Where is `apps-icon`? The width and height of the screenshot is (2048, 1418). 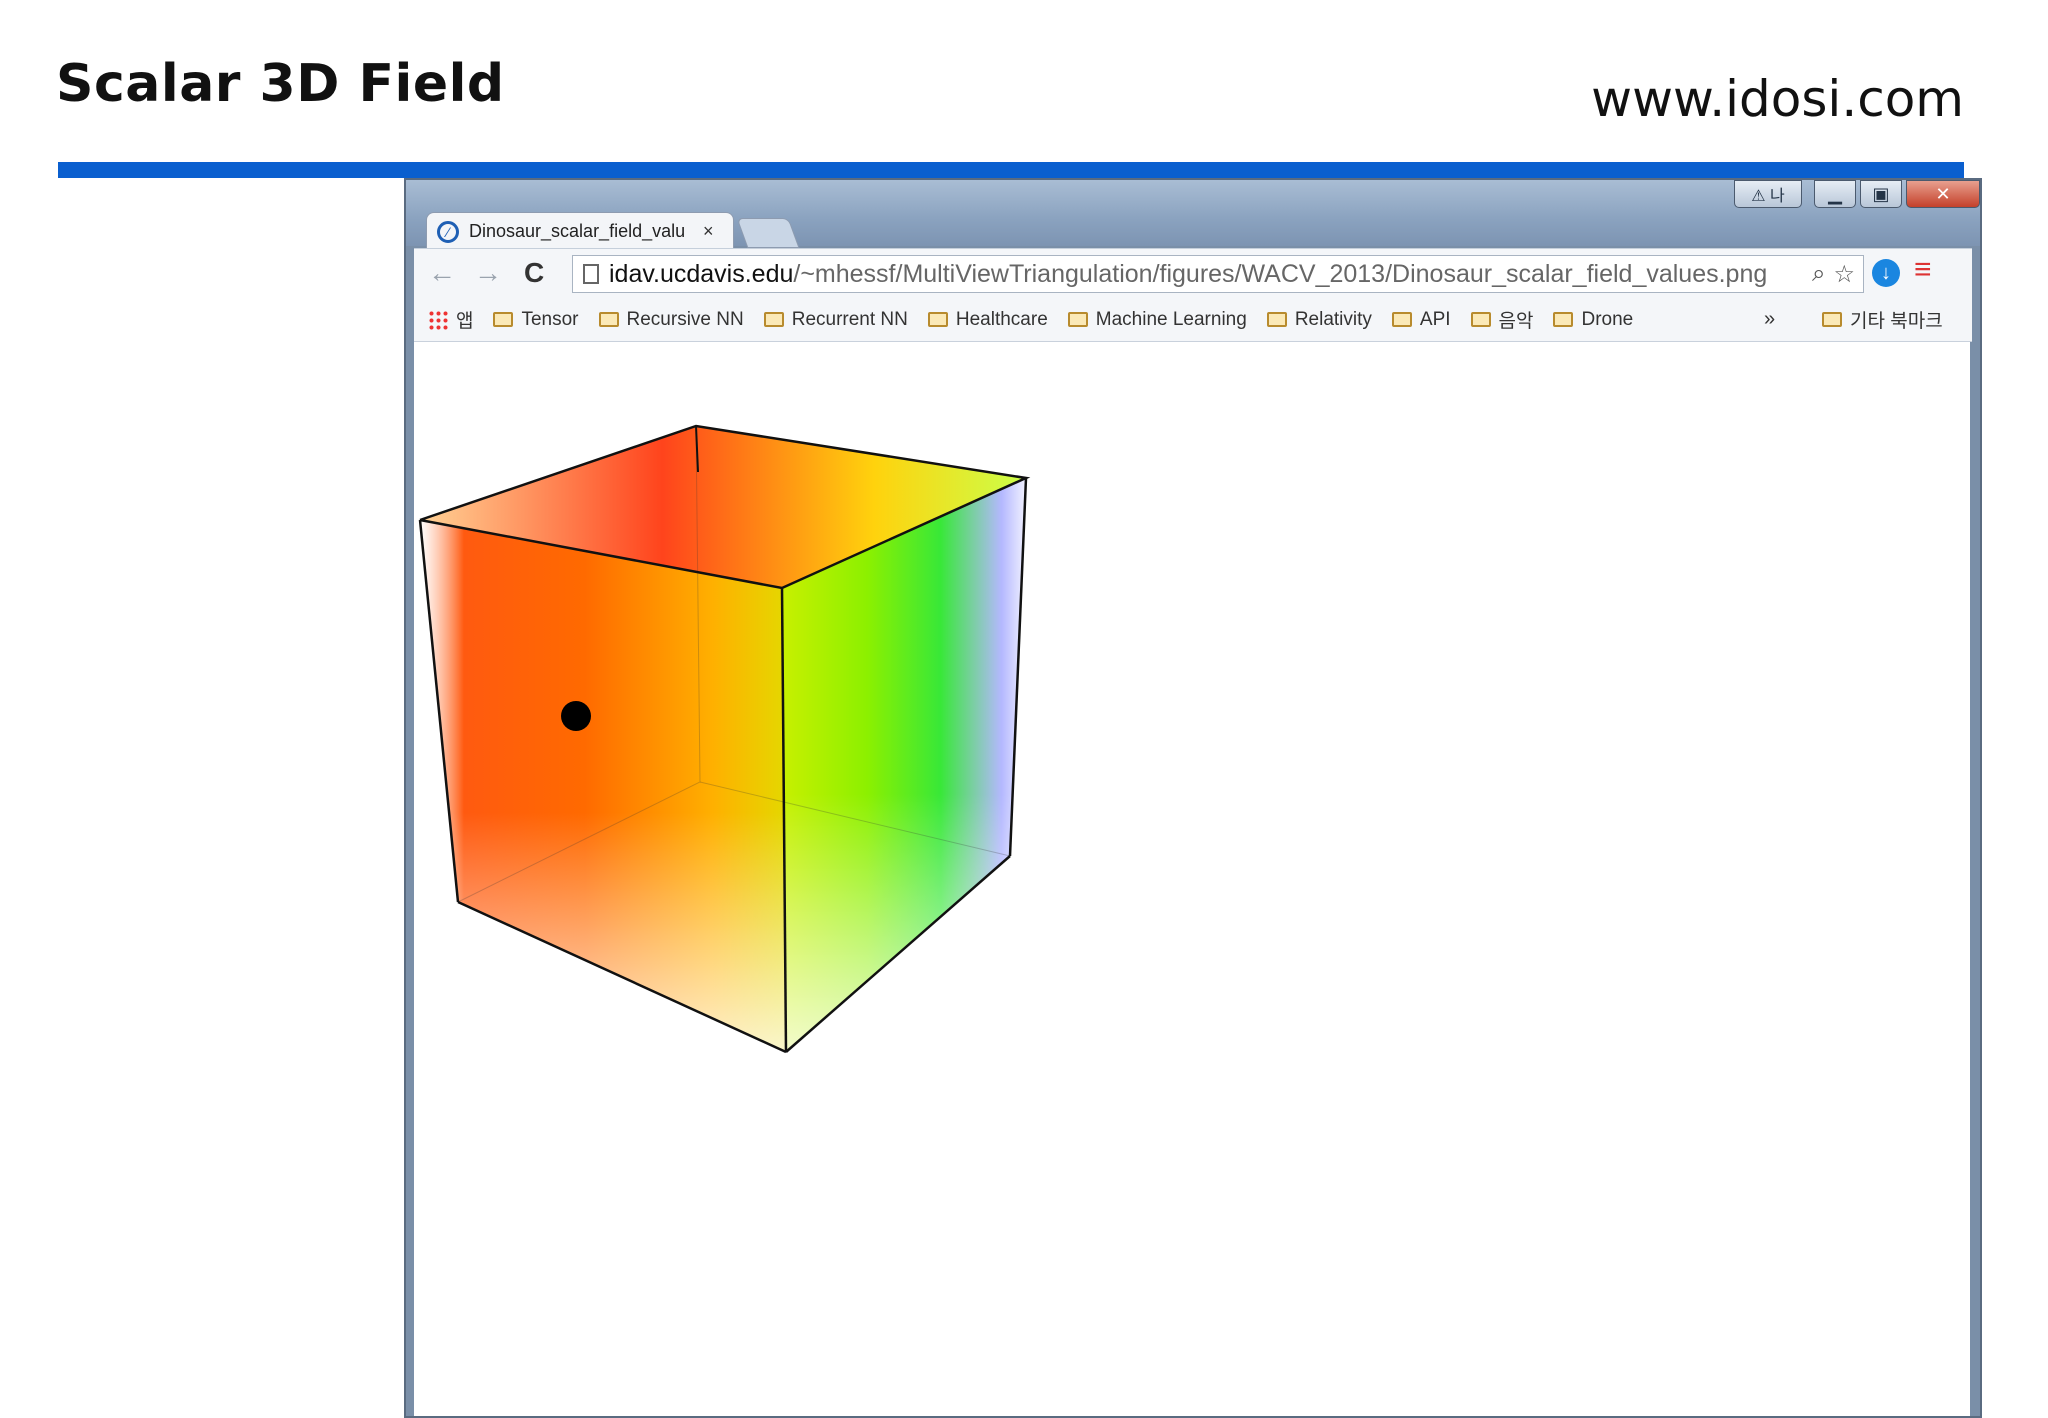
apps-icon is located at coordinates (438, 319).